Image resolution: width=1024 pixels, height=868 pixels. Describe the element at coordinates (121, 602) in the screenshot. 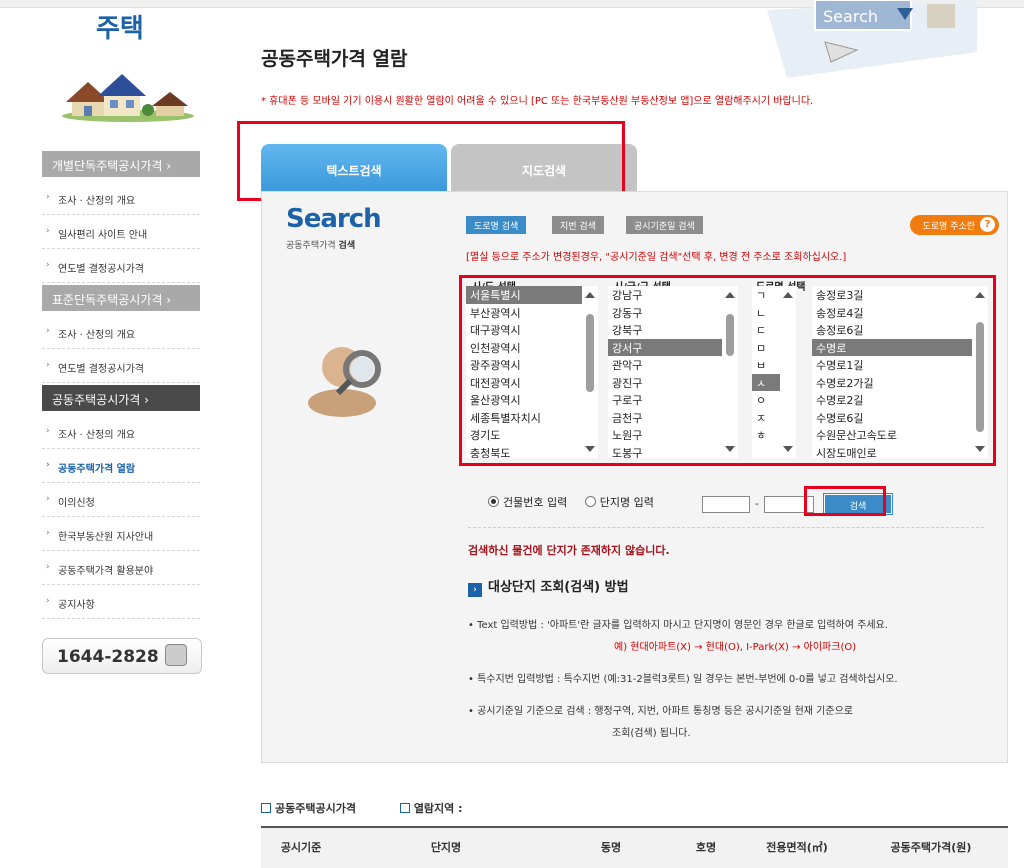

I see `sidebar-item: › 공지사항` at that location.